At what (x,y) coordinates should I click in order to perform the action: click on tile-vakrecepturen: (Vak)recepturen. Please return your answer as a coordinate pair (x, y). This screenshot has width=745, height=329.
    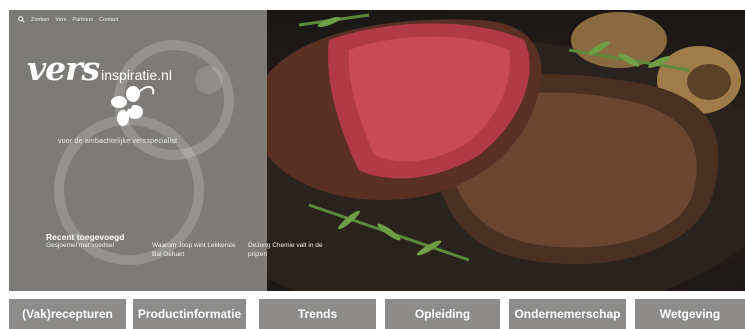
    Looking at the image, I should click on (67, 314).